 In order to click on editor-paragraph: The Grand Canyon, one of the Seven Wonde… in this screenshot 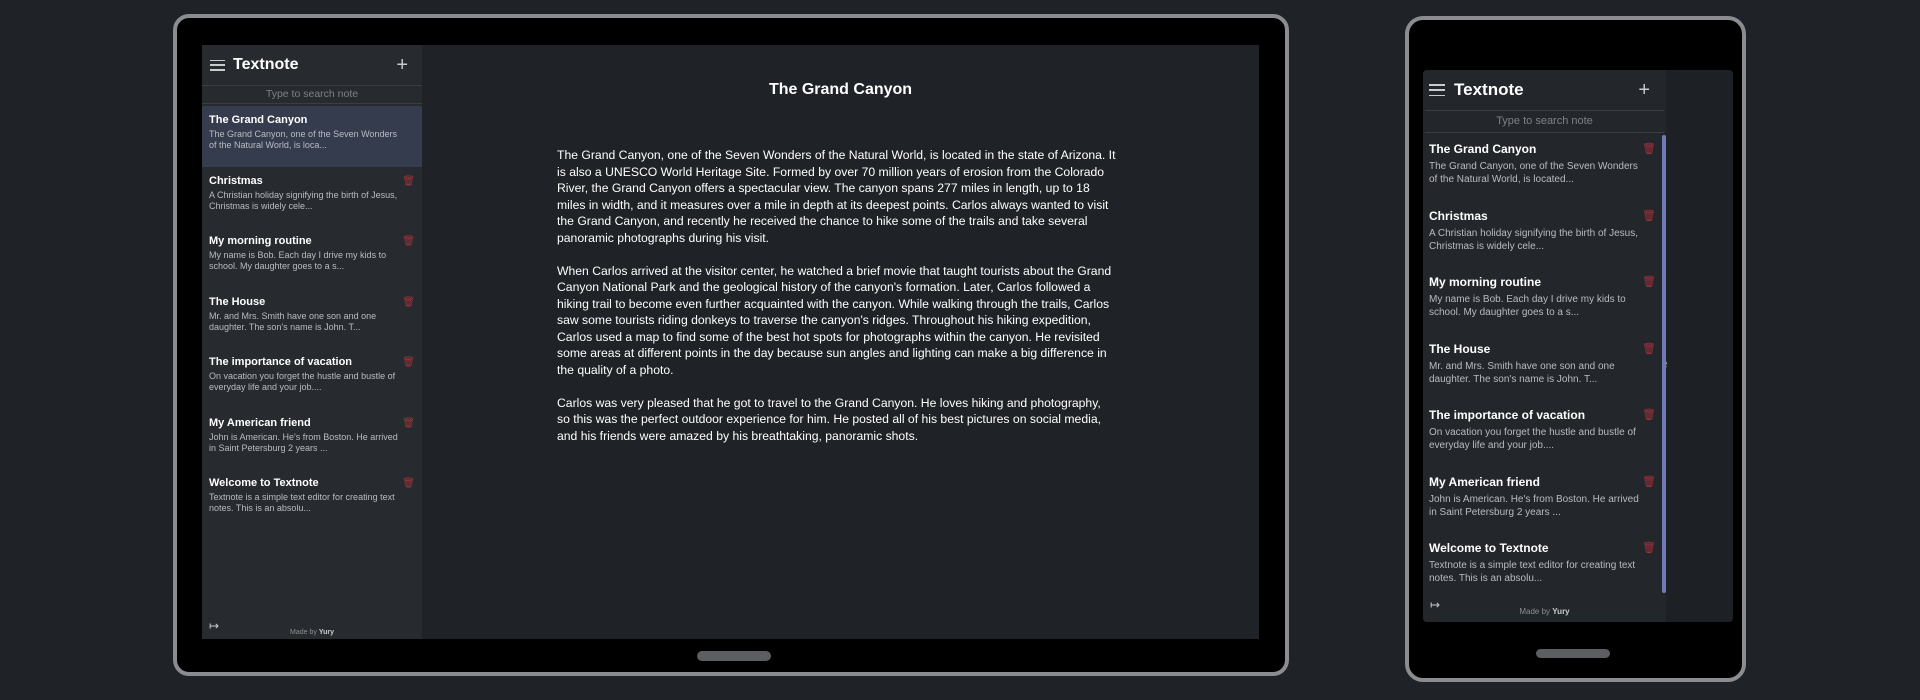, I will do `click(836, 196)`.